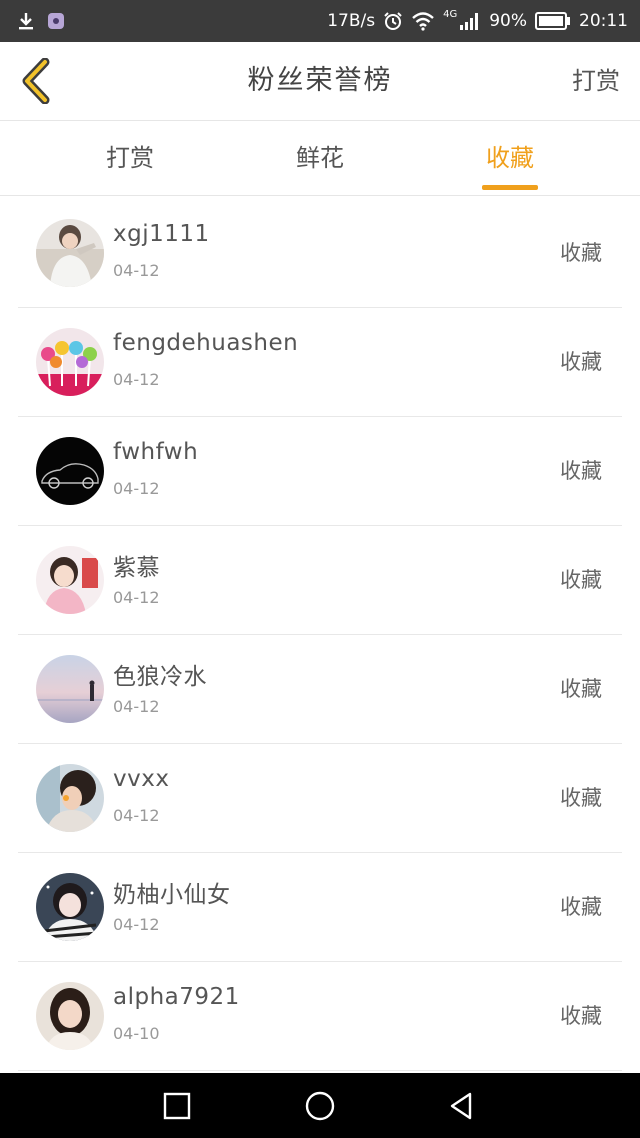 The image size is (640, 1138). I want to click on triangle-back-icon, so click(461, 1105).